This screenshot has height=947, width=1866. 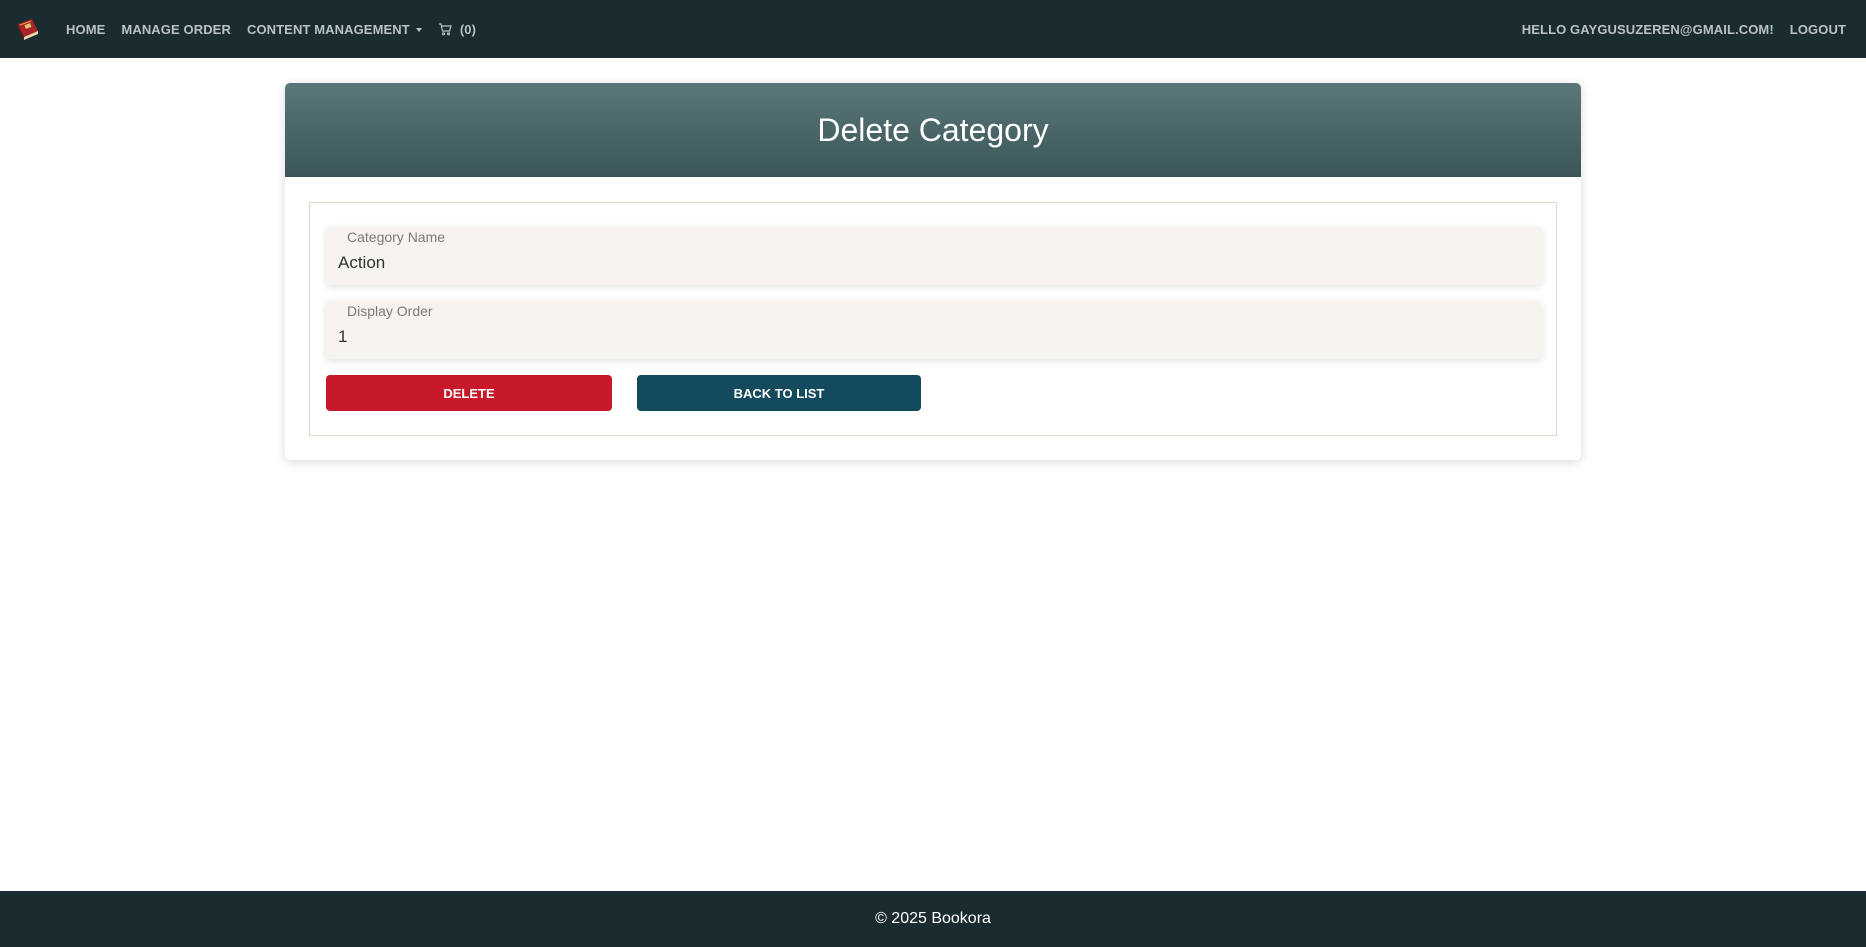 I want to click on nav-content-management-dropdown: CONTENT MANAGEMENT, so click(x=334, y=29).